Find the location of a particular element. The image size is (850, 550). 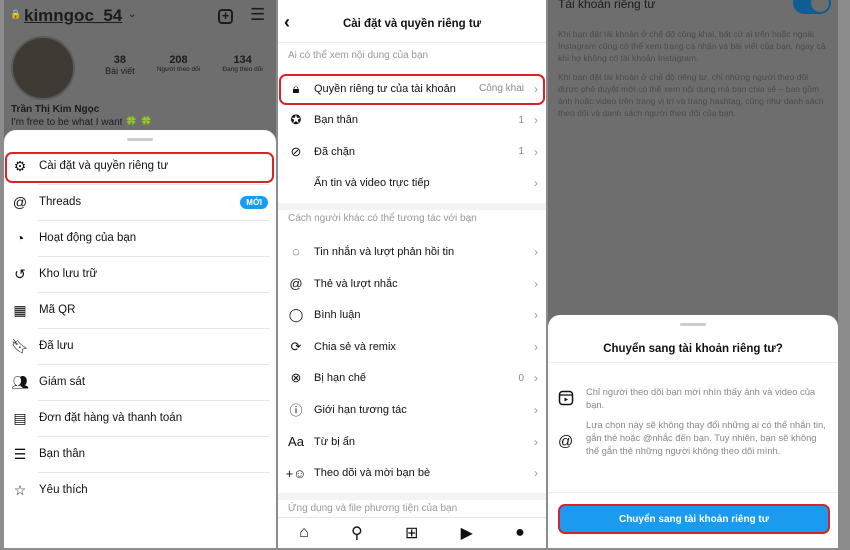

stat-followers: 208 Người theo dõi is located at coordinates (178, 65).